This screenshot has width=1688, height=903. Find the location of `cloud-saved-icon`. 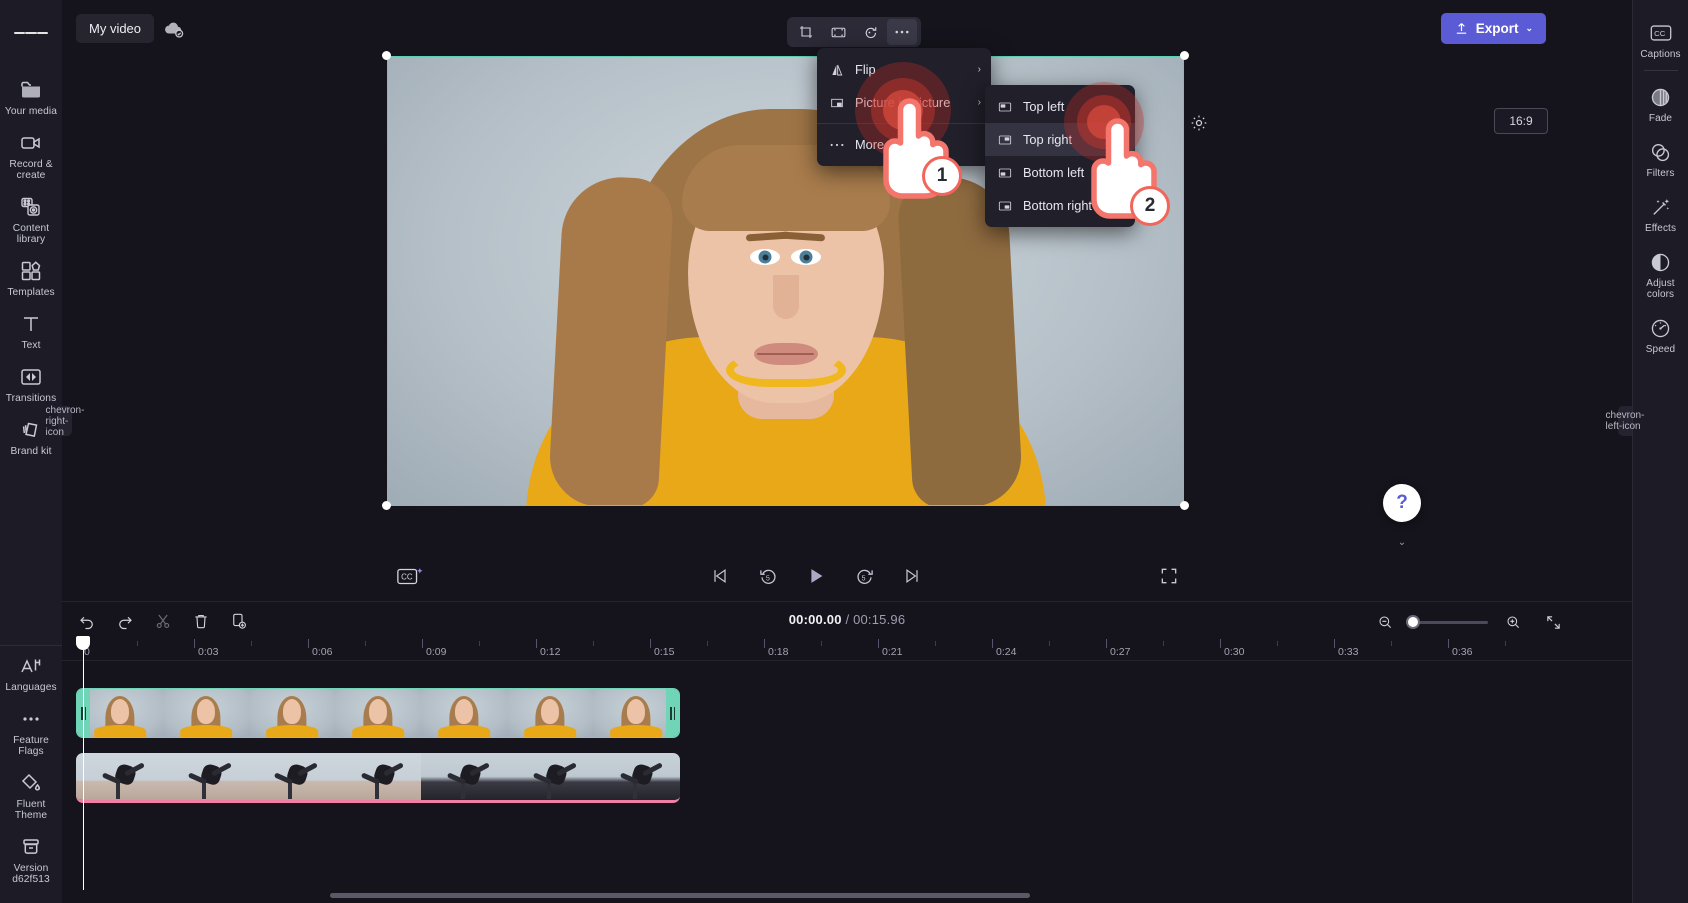

cloud-saved-icon is located at coordinates (174, 29).